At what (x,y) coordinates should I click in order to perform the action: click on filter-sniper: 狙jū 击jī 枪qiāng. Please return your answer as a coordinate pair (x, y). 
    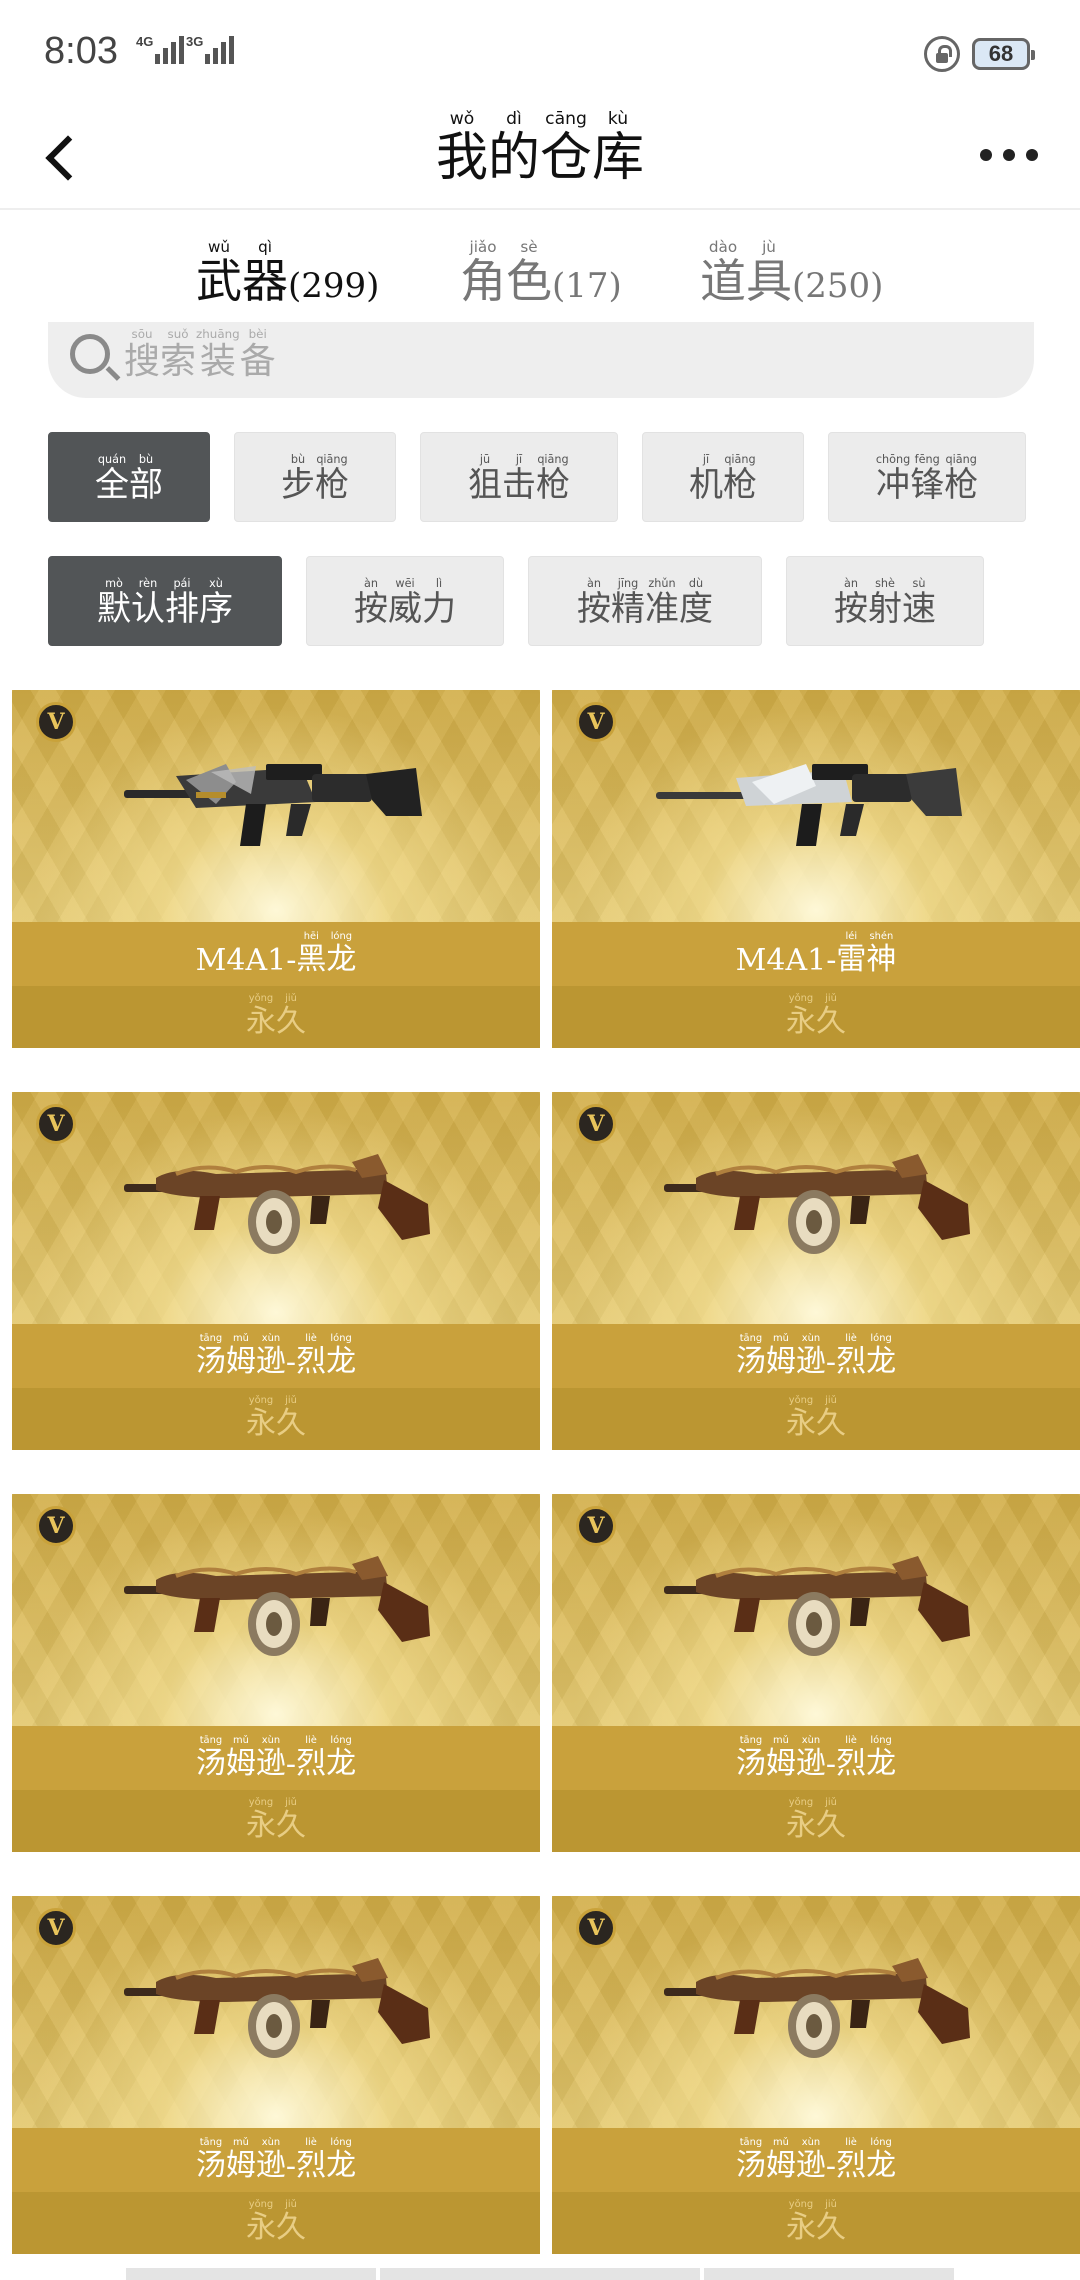
    Looking at the image, I should click on (519, 477).